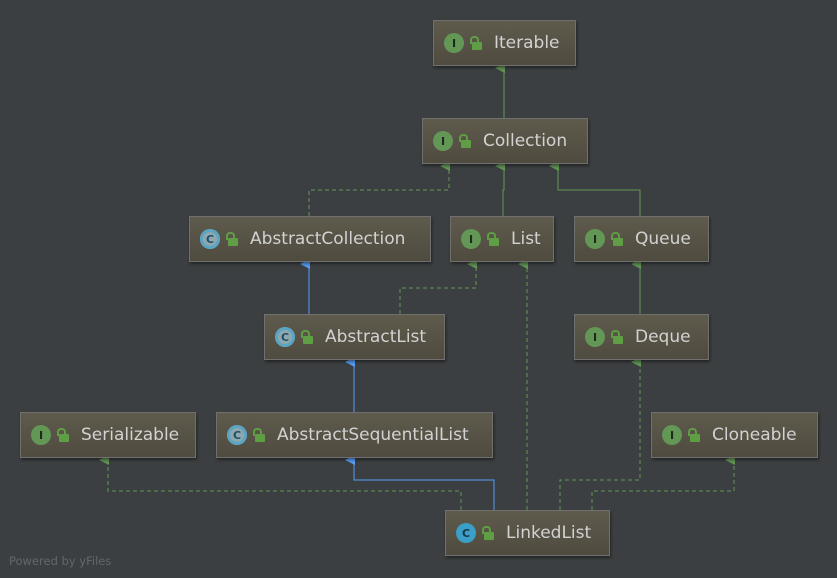 The image size is (837, 578). I want to click on edge-linkedlist-abstractsequentiallist, so click(420, 482).